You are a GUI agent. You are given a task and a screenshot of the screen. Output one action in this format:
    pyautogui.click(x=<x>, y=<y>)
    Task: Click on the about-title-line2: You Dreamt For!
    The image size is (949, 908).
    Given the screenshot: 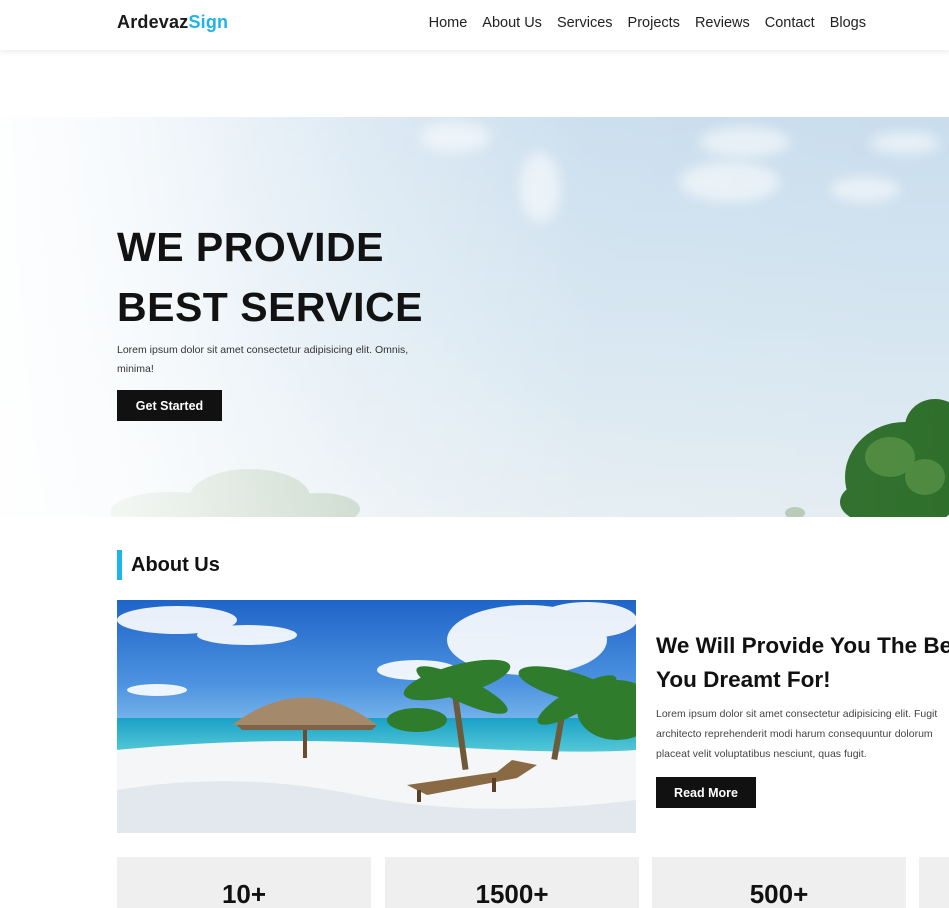 What is the action you would take?
    pyautogui.click(x=743, y=679)
    